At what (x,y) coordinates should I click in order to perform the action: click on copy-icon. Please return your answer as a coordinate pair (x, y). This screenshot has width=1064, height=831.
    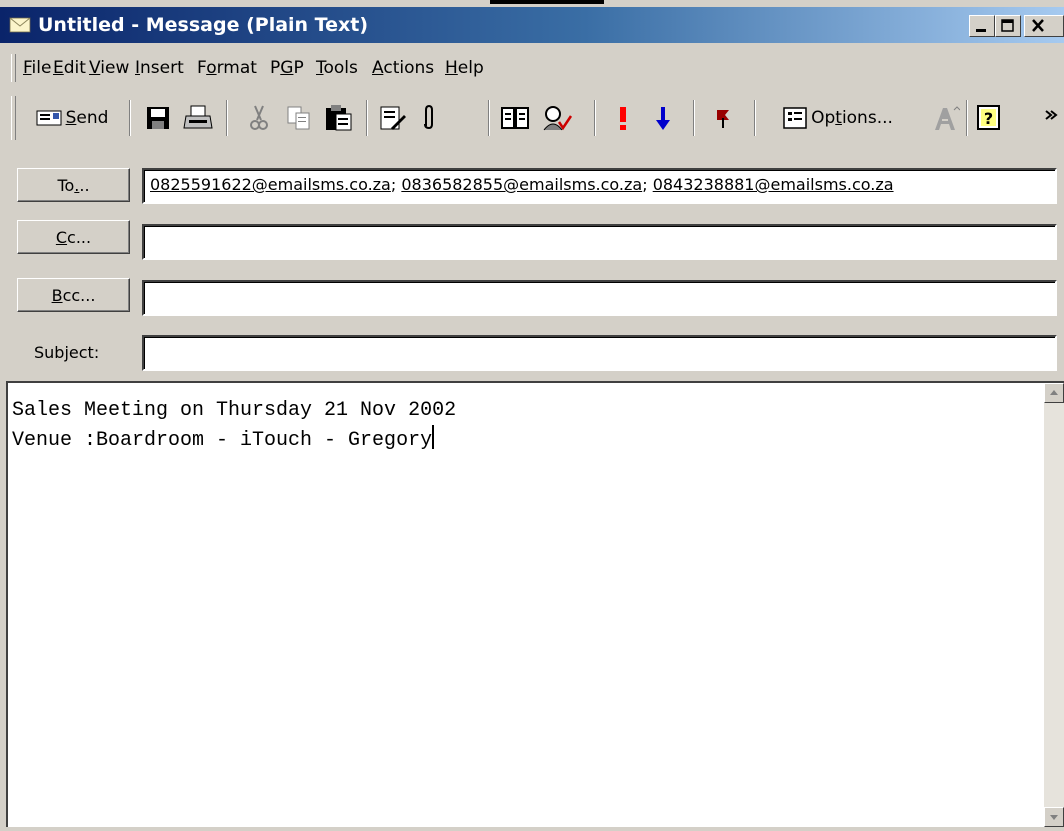
    Looking at the image, I should click on (298, 118).